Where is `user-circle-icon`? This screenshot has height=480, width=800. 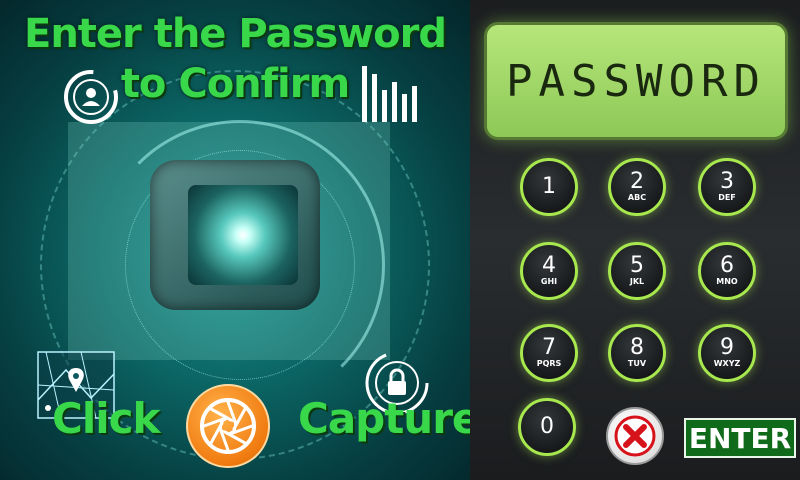 user-circle-icon is located at coordinates (91, 97).